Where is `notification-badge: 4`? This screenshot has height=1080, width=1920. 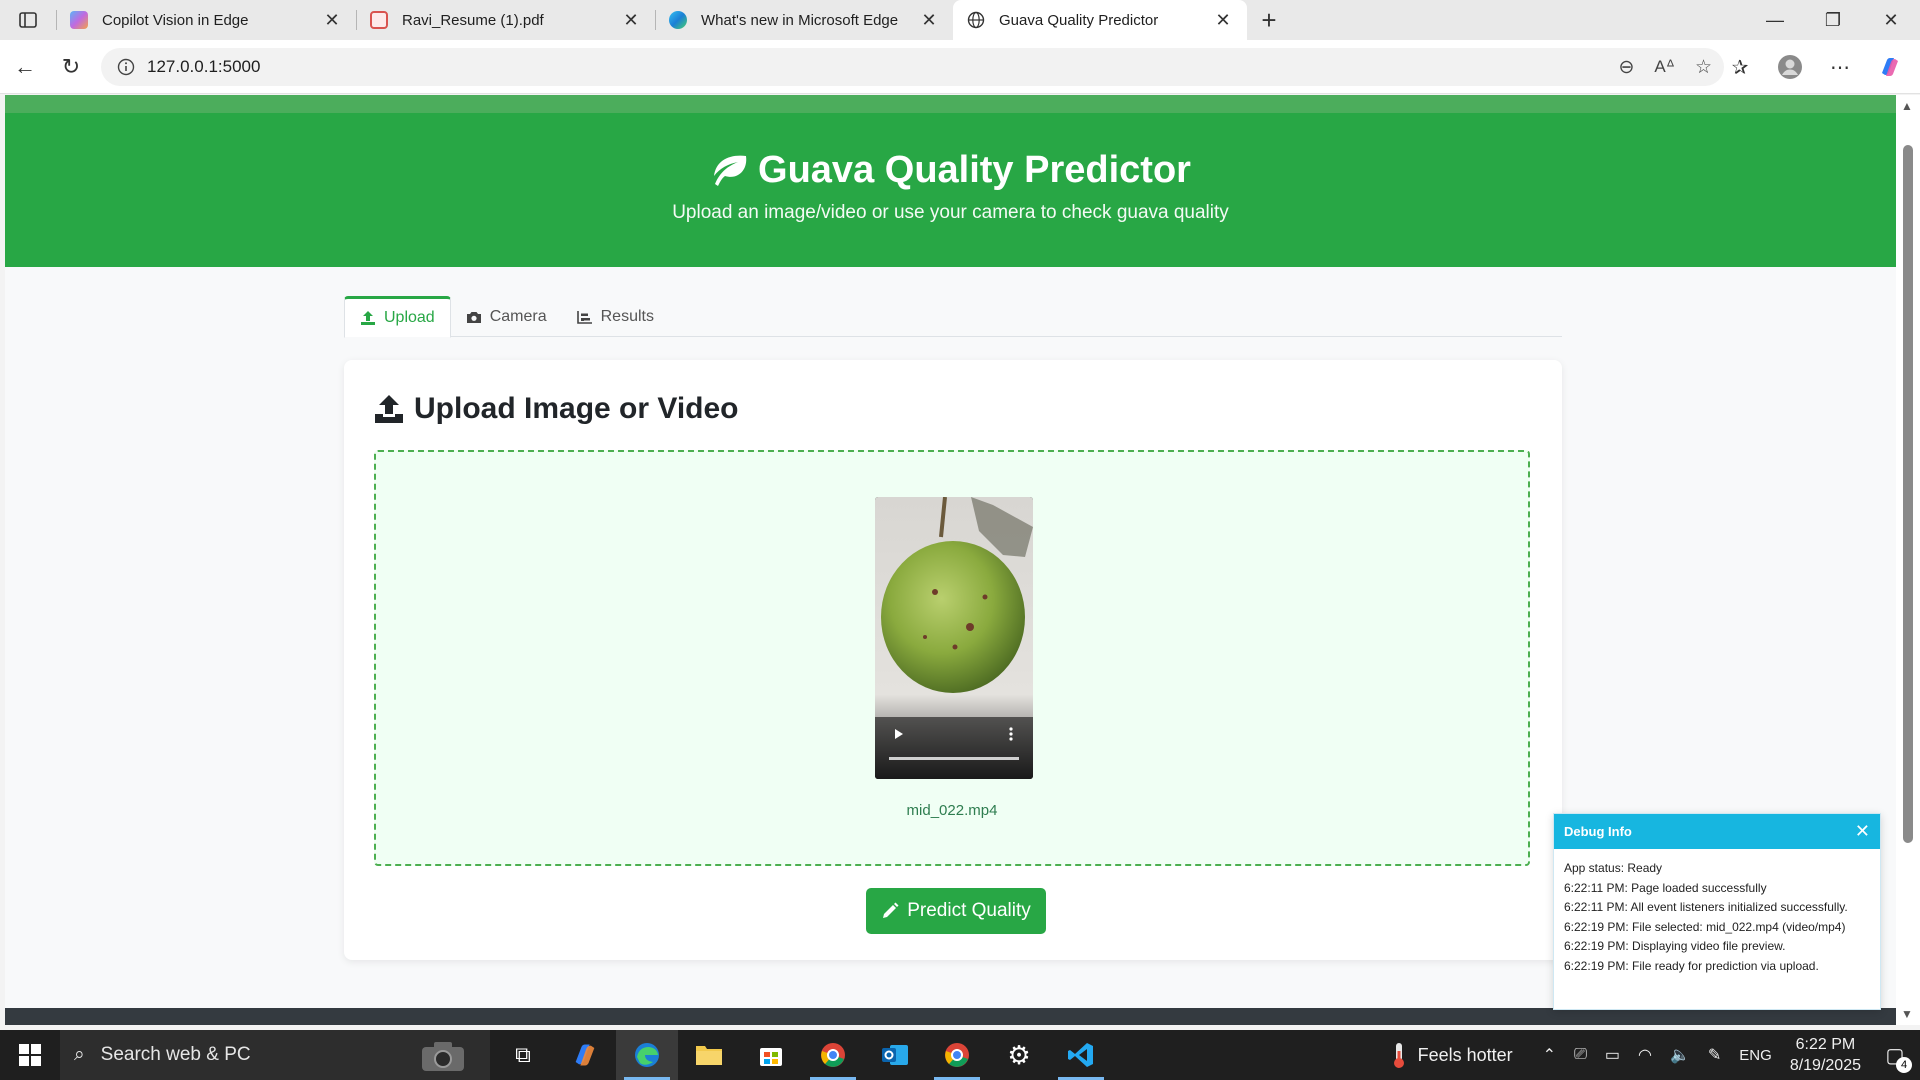
notification-badge: 4 is located at coordinates (1904, 1065).